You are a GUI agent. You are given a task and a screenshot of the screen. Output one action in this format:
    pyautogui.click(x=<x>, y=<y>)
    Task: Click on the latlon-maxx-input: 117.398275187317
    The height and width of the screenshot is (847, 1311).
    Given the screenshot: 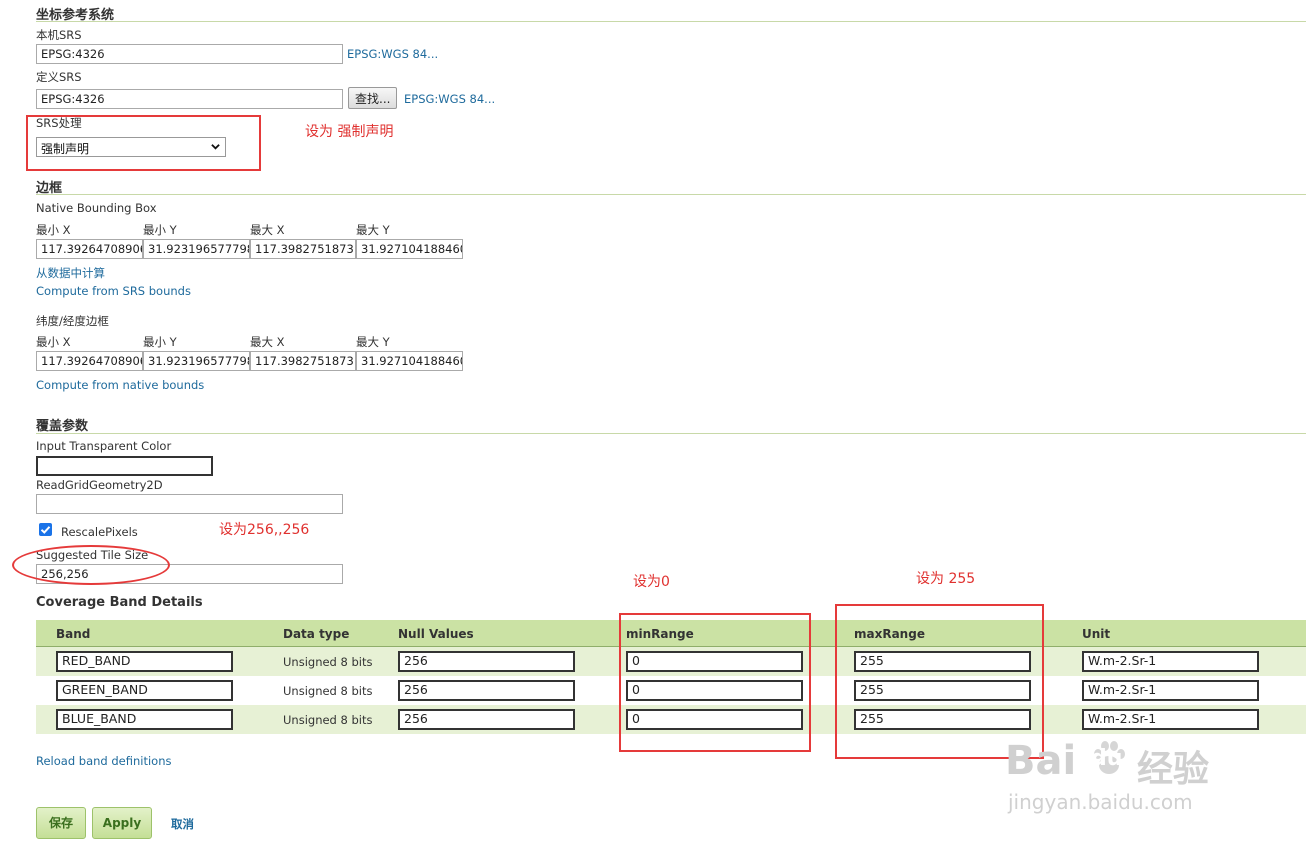 What is the action you would take?
    pyautogui.click(x=303, y=361)
    